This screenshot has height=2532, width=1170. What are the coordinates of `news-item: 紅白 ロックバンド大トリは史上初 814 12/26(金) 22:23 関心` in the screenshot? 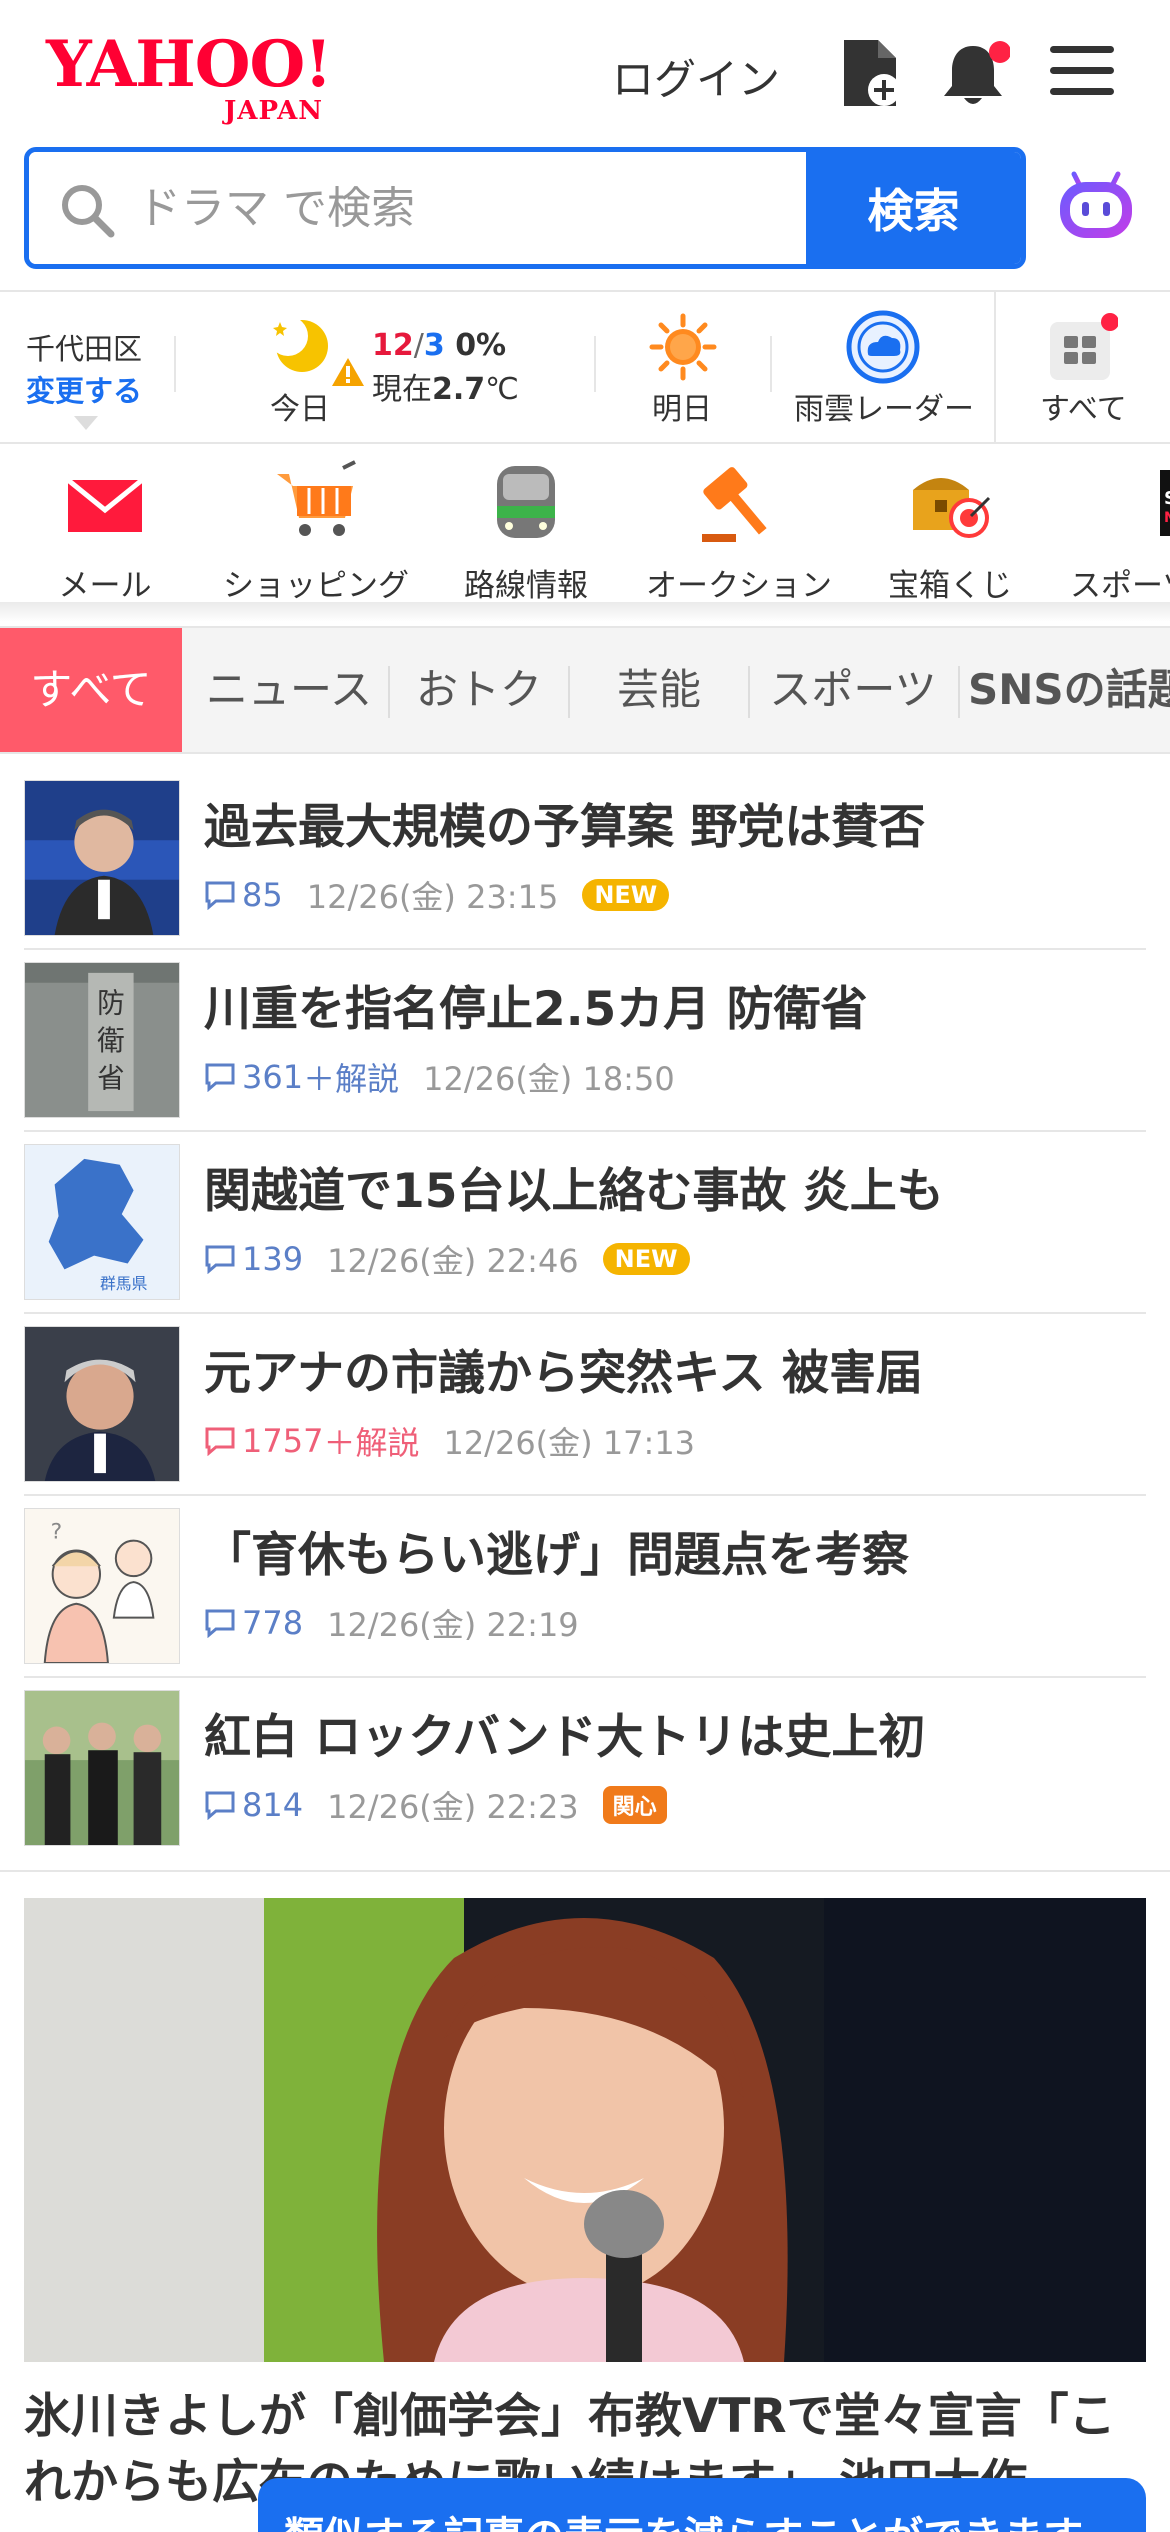 It's located at (585, 1769).